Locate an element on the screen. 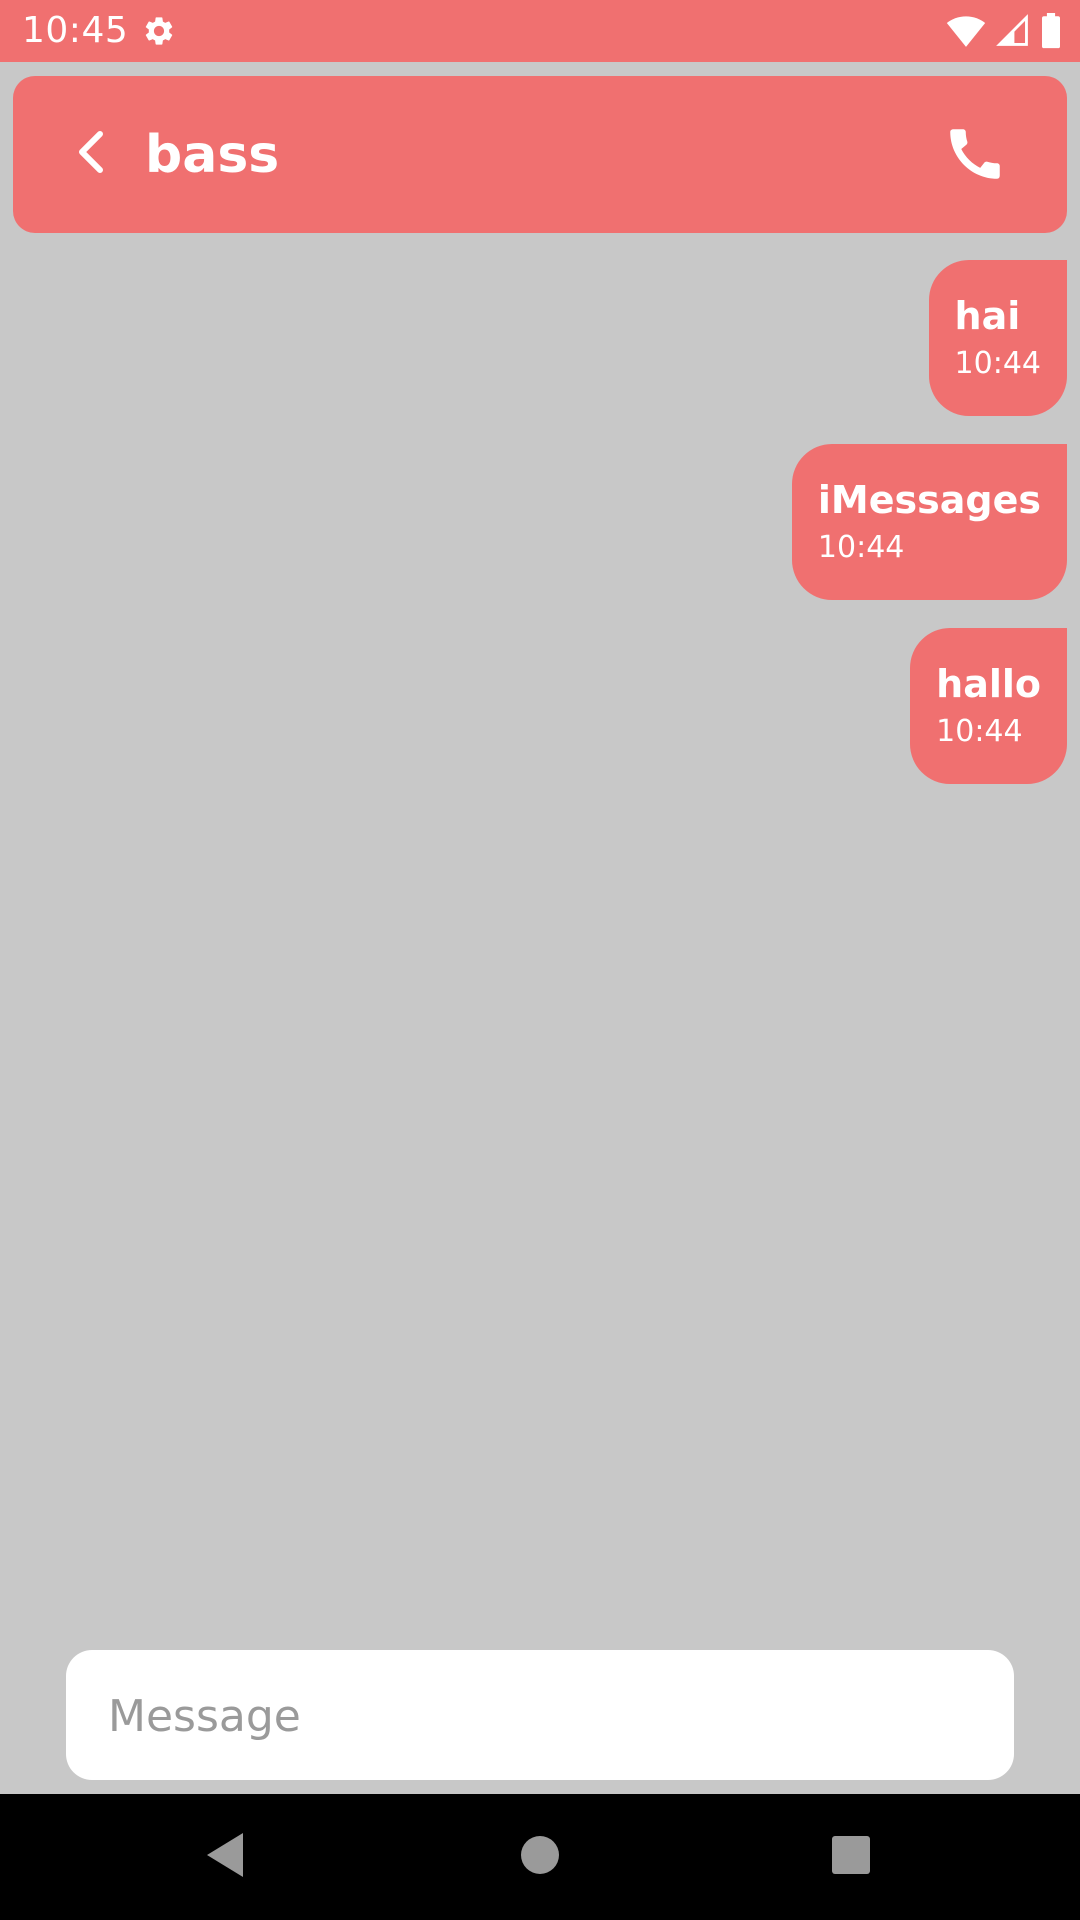 The width and height of the screenshot is (1080, 1920). battery-icon is located at coordinates (1051, 31).